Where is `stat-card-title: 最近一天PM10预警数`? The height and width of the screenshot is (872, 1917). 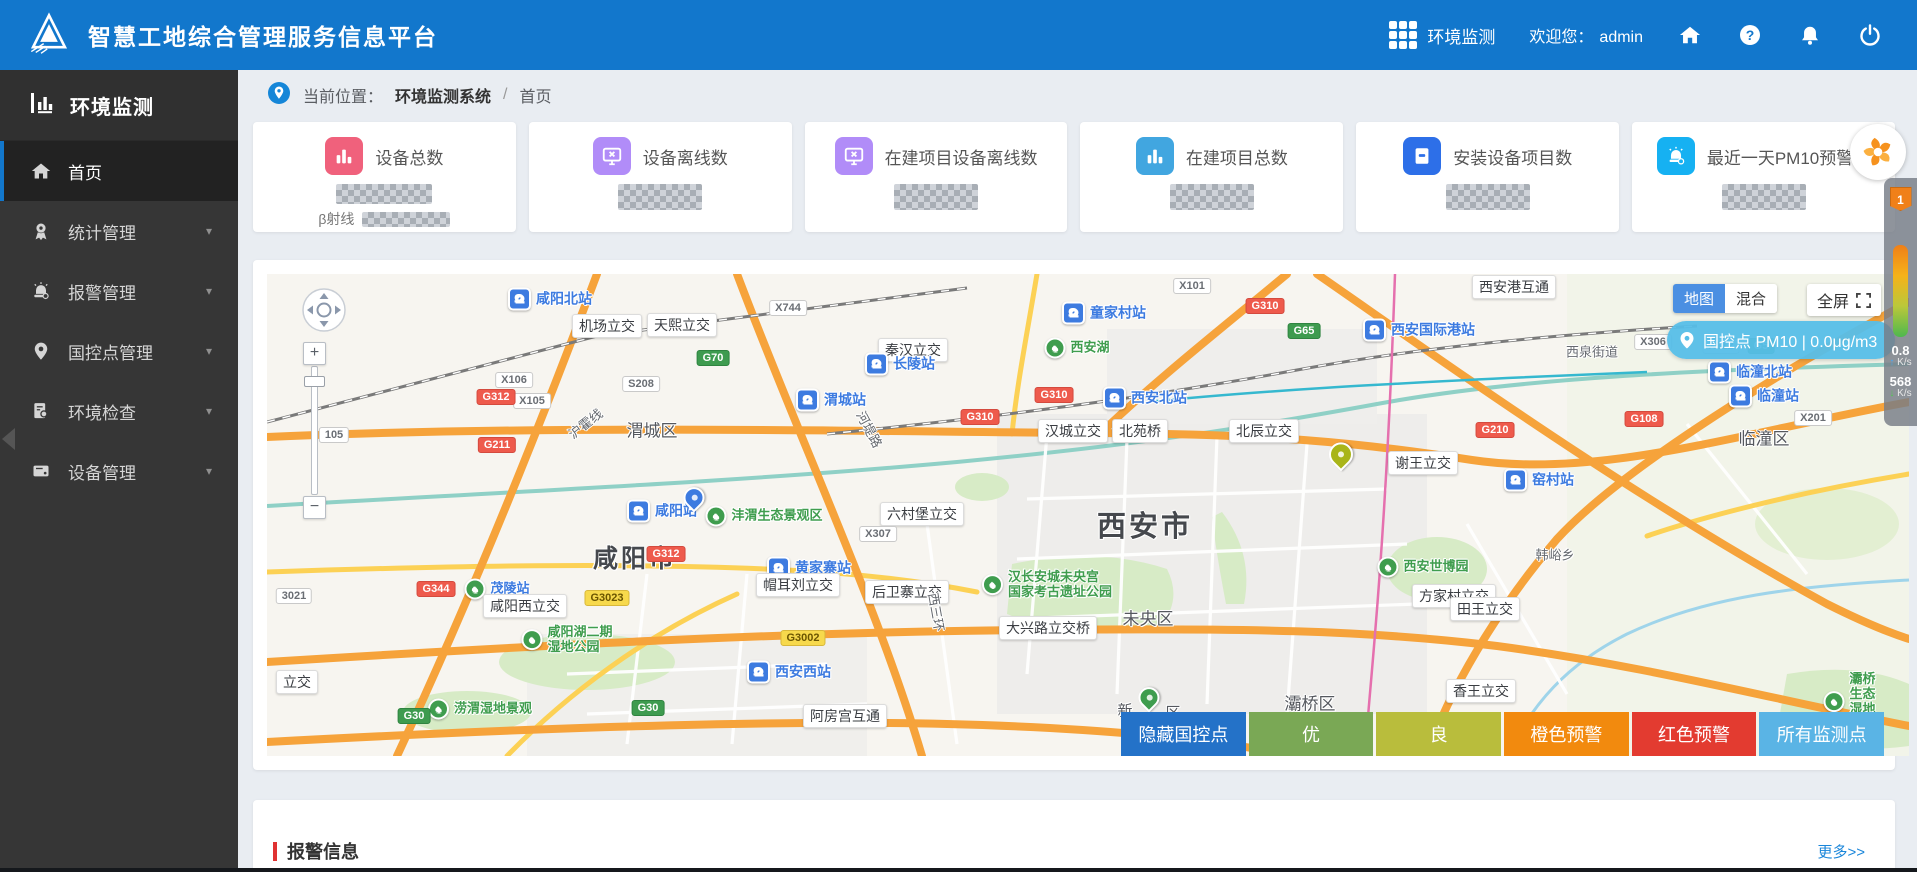 stat-card-title: 最近一天PM10预警数 is located at coordinates (1788, 158).